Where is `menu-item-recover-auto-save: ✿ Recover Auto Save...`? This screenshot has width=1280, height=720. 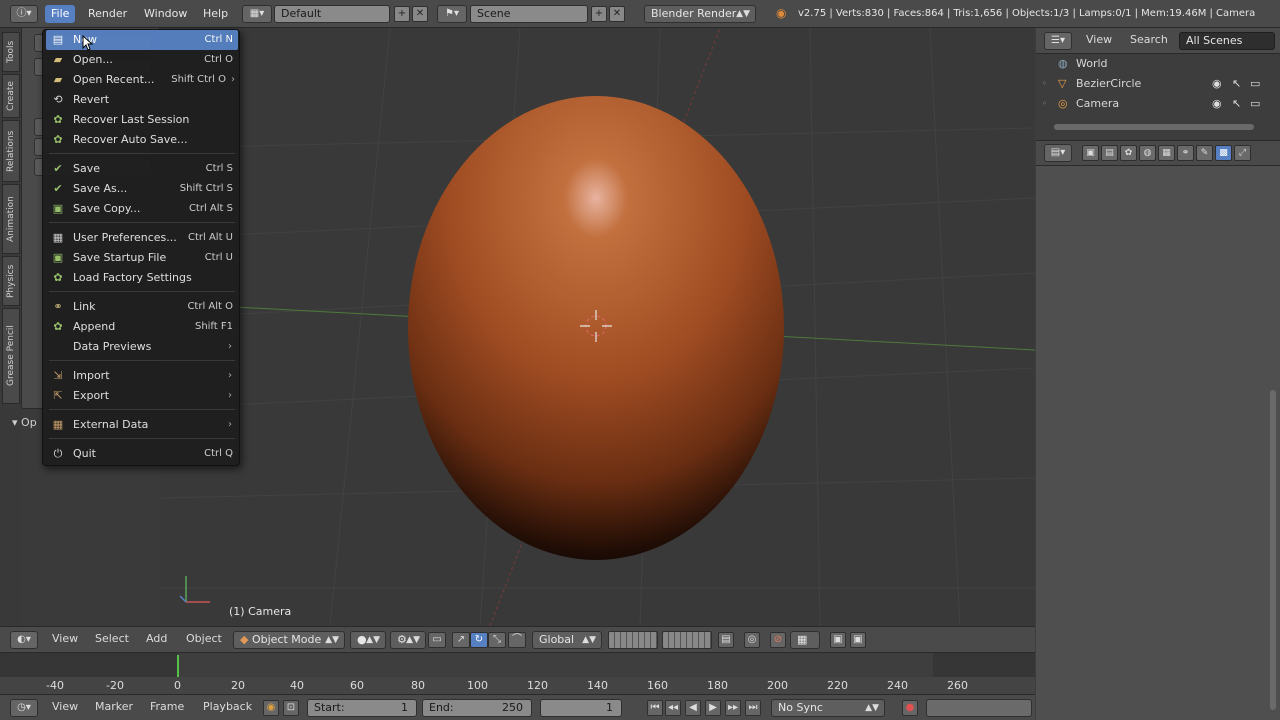
menu-item-recover-auto-save: ✿ Recover Auto Save... is located at coordinates (142, 140).